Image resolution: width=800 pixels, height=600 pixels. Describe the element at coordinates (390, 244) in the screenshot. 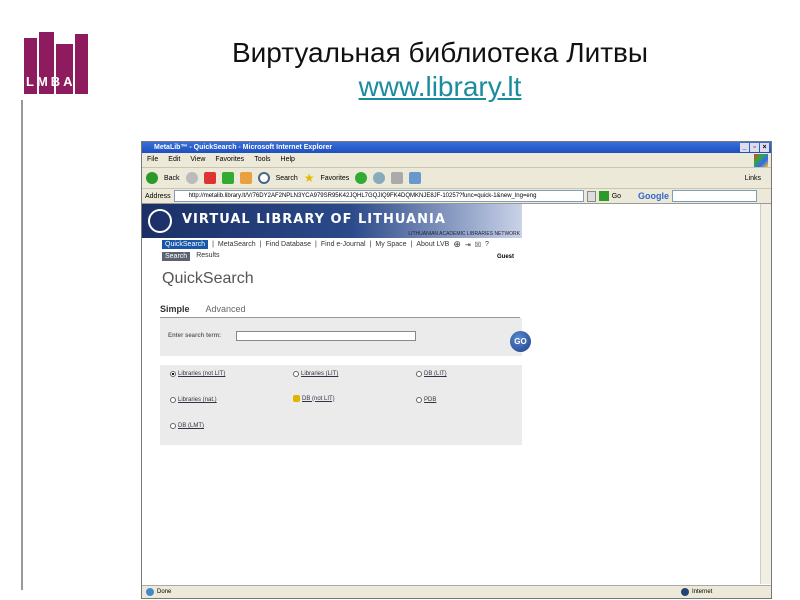

I see `nav-my-space: My Space` at that location.